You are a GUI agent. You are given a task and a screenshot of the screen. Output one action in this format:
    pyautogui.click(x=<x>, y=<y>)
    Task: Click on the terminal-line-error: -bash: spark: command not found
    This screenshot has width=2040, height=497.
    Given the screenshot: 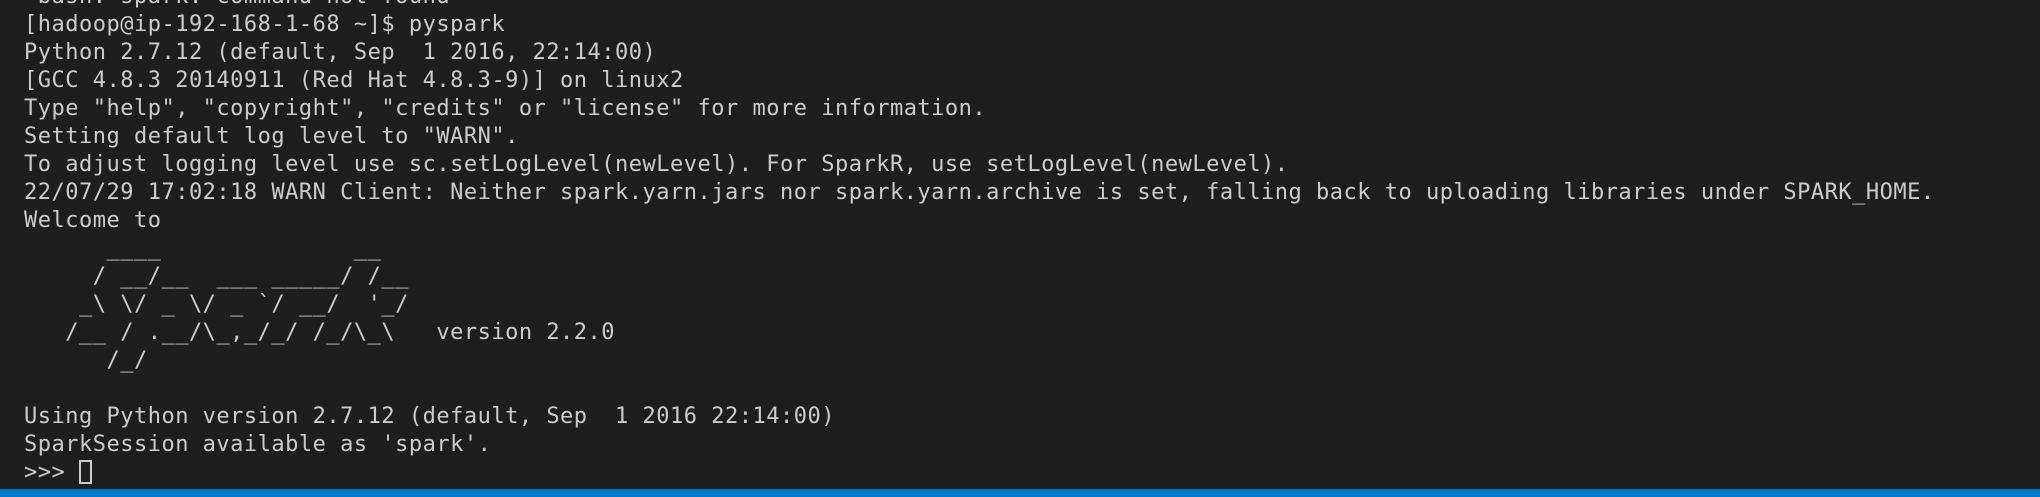 What is the action you would take?
    pyautogui.click(x=979, y=5)
    